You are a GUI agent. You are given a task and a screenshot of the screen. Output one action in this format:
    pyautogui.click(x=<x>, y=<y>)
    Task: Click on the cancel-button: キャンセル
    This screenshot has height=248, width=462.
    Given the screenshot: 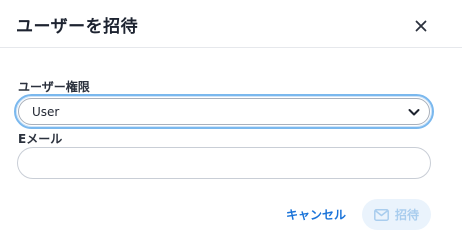 What is the action you would take?
    pyautogui.click(x=316, y=215)
    